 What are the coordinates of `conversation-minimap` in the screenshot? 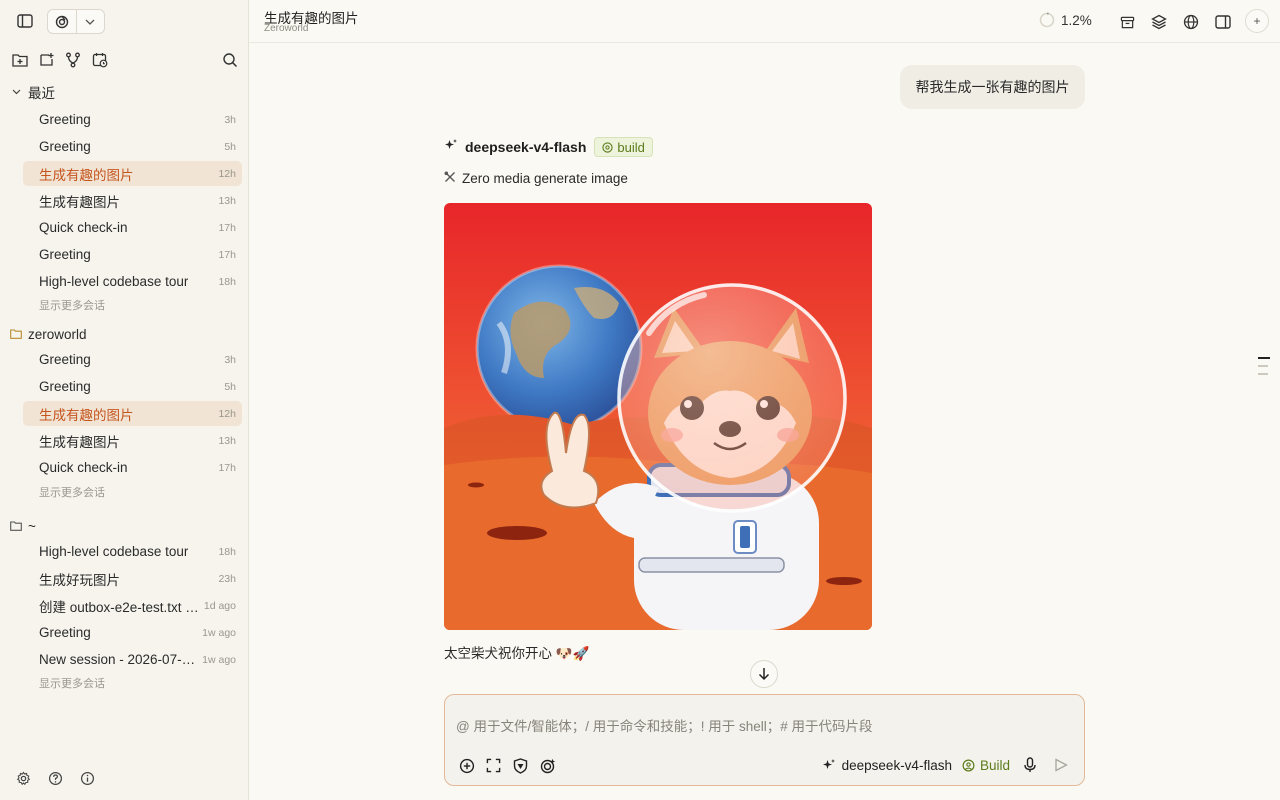 It's located at (1264, 369).